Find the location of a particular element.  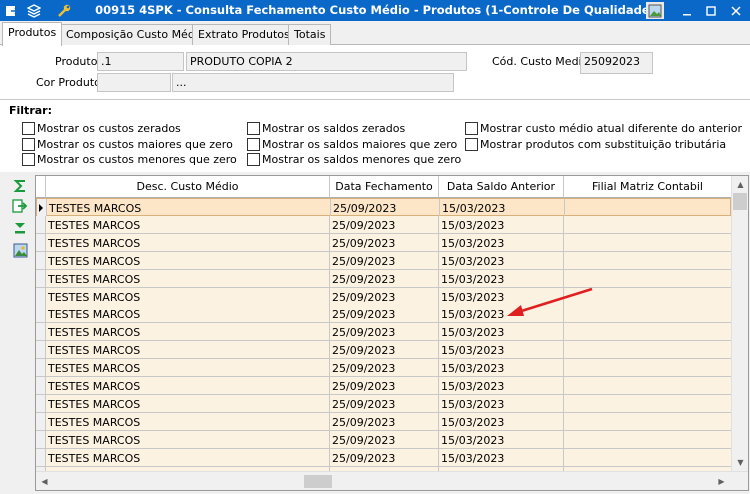

checkbox-saldos-maiores-zero: Mostrar os saldos maiores que zero is located at coordinates (352, 144).